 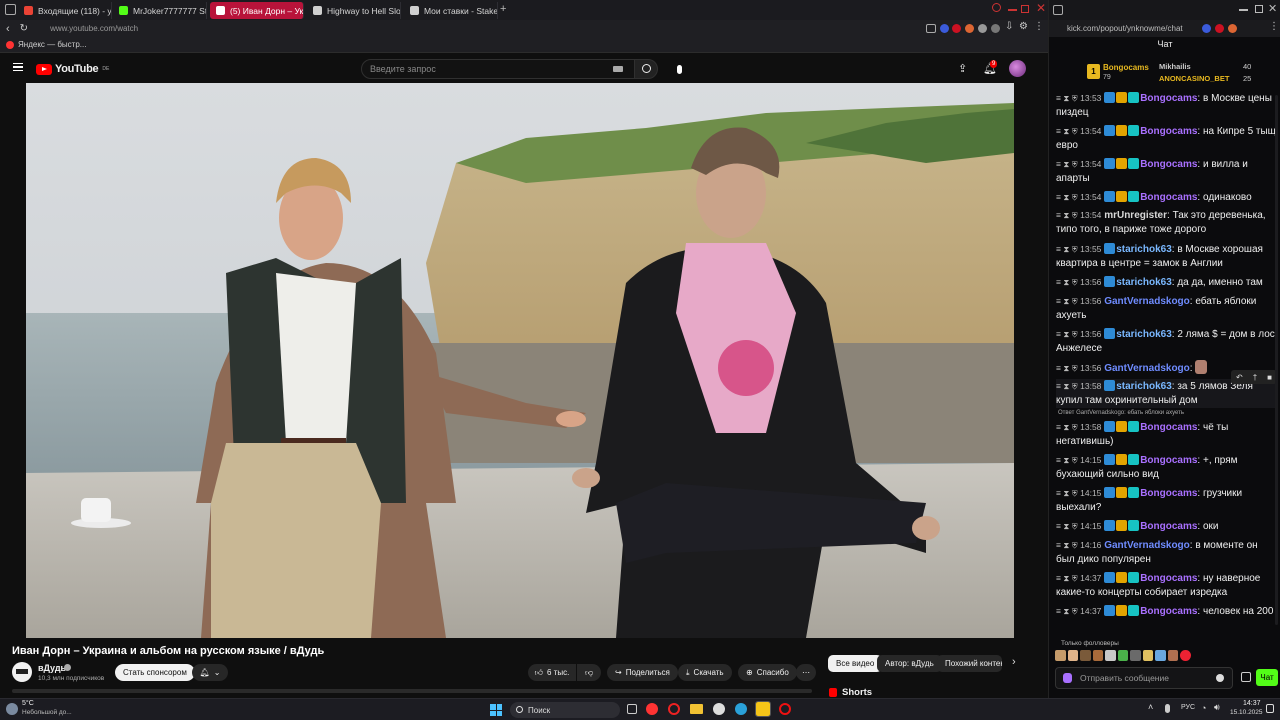 What do you see at coordinates (18, 67) in the screenshot?
I see `hamburger-menu-icon` at bounding box center [18, 67].